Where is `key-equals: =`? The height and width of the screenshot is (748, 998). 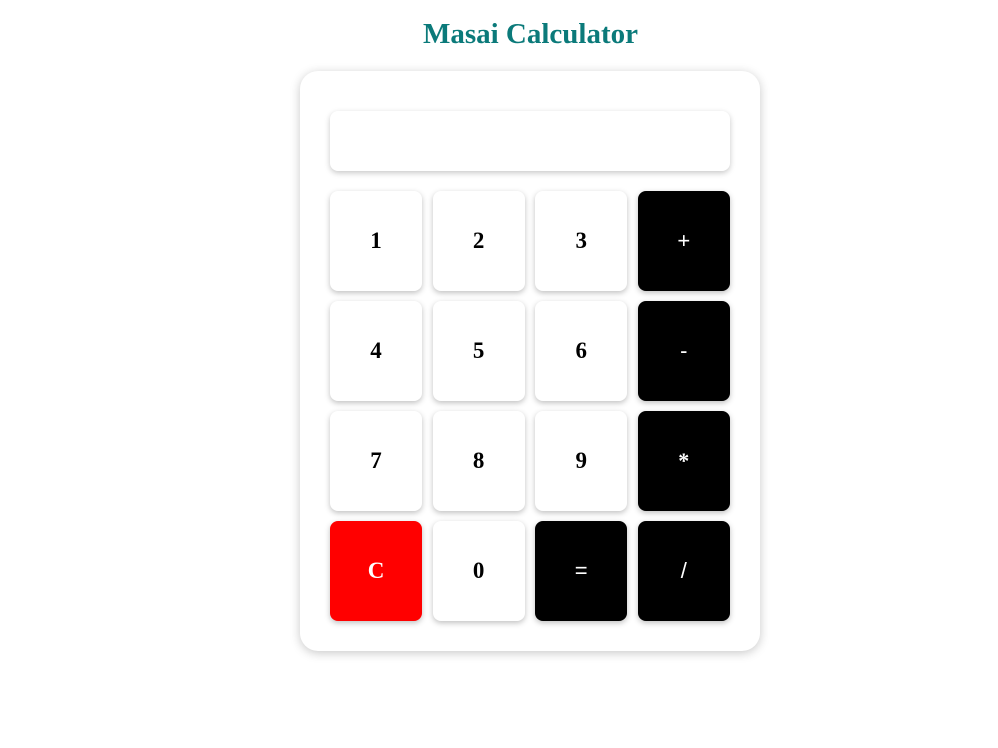 key-equals: = is located at coordinates (581, 571).